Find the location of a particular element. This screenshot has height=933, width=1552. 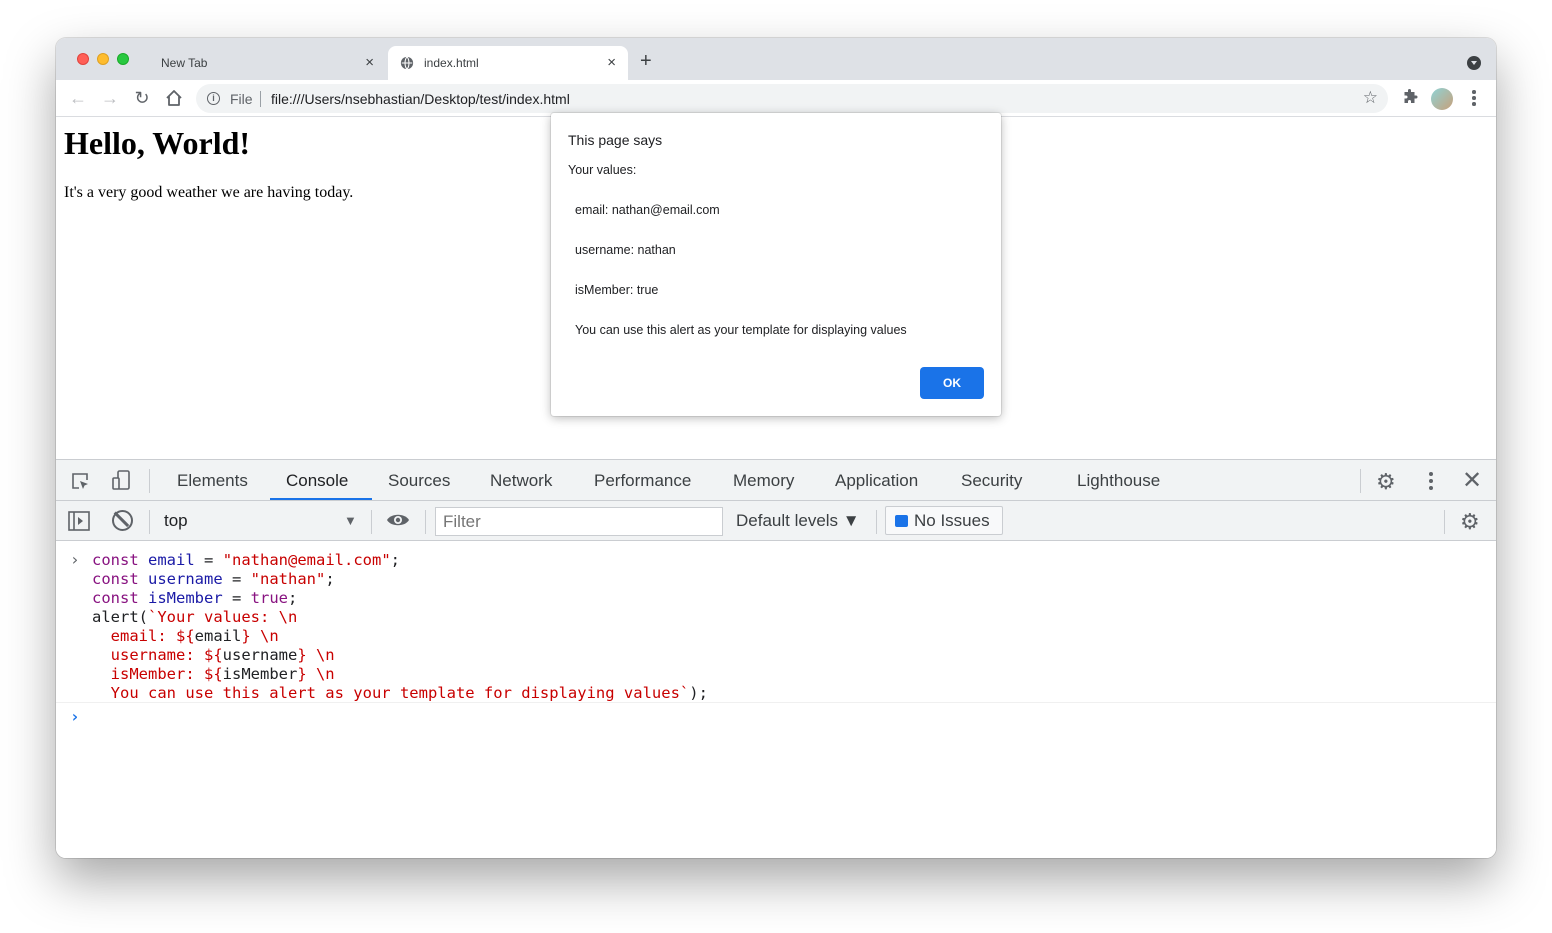

close-icon: ✕ is located at coordinates (1472, 480).